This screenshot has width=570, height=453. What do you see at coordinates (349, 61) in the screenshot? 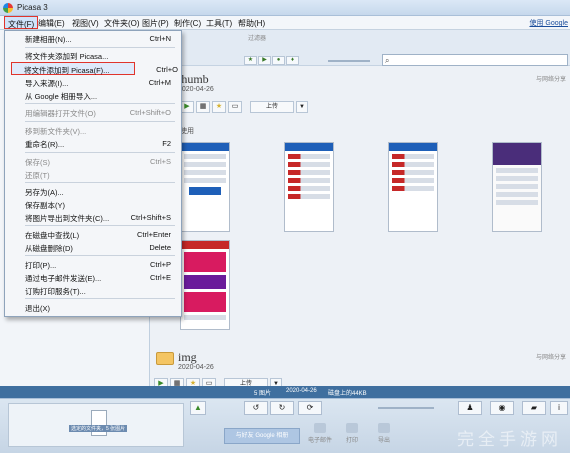
I see `date-filter-slider` at bounding box center [349, 61].